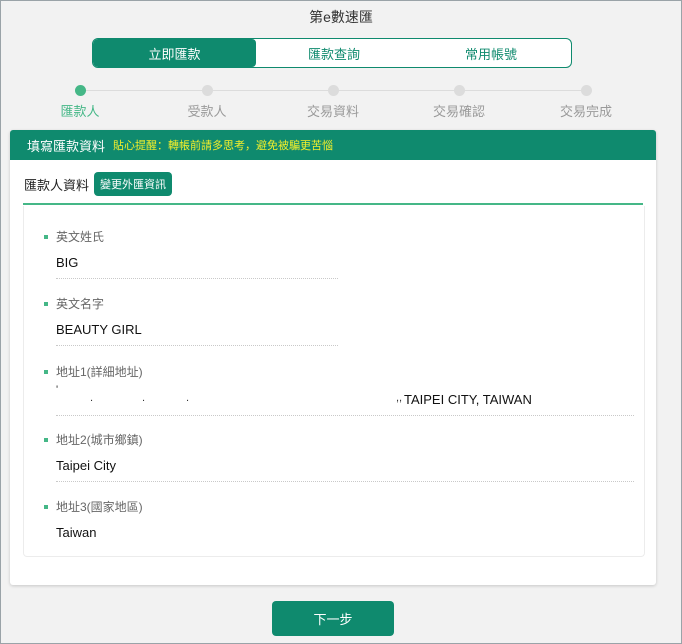  I want to click on tab-common-accounts: 常用帳號, so click(491, 53).